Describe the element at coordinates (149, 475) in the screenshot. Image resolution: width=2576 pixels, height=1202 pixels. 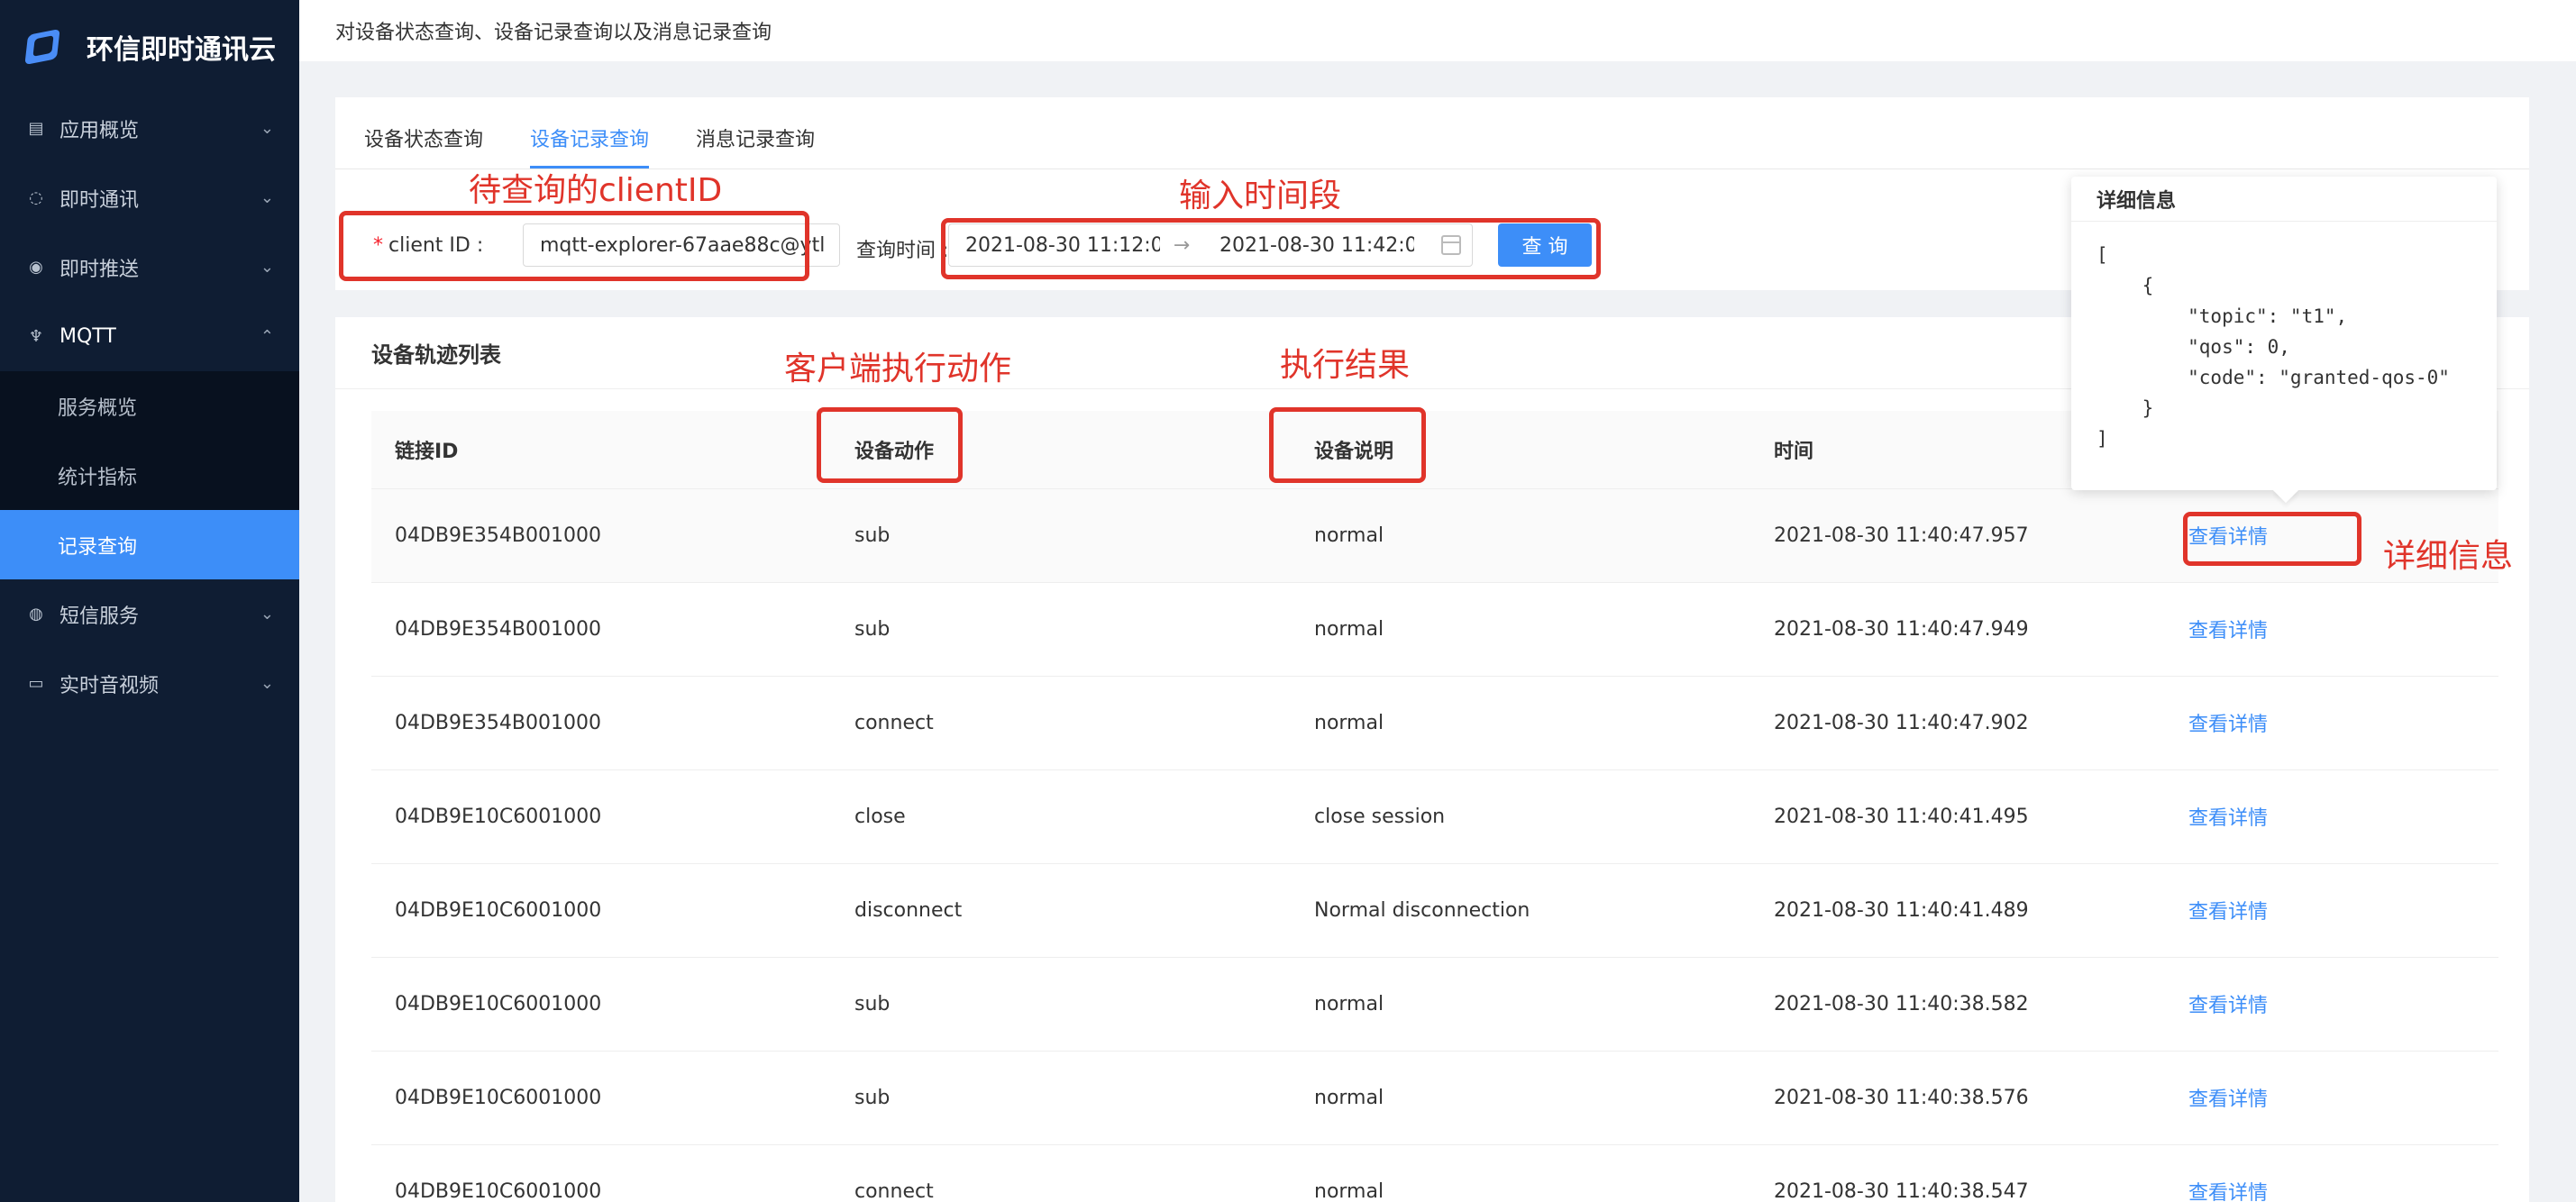
I see `sidebar-subitem-stats: 统计指标` at that location.